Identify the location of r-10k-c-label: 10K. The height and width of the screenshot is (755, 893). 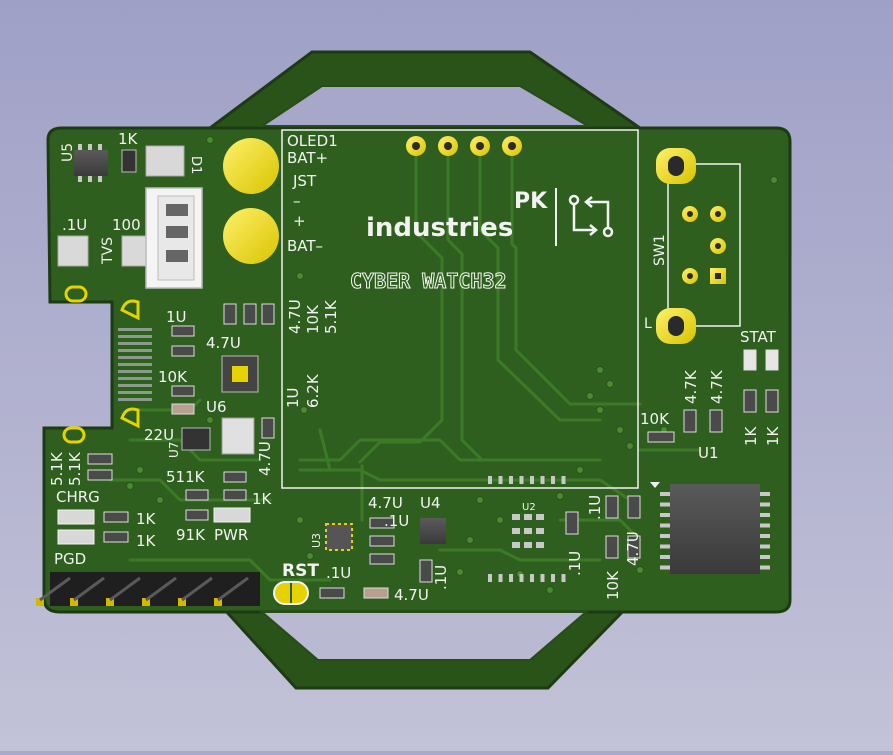
(613, 585).